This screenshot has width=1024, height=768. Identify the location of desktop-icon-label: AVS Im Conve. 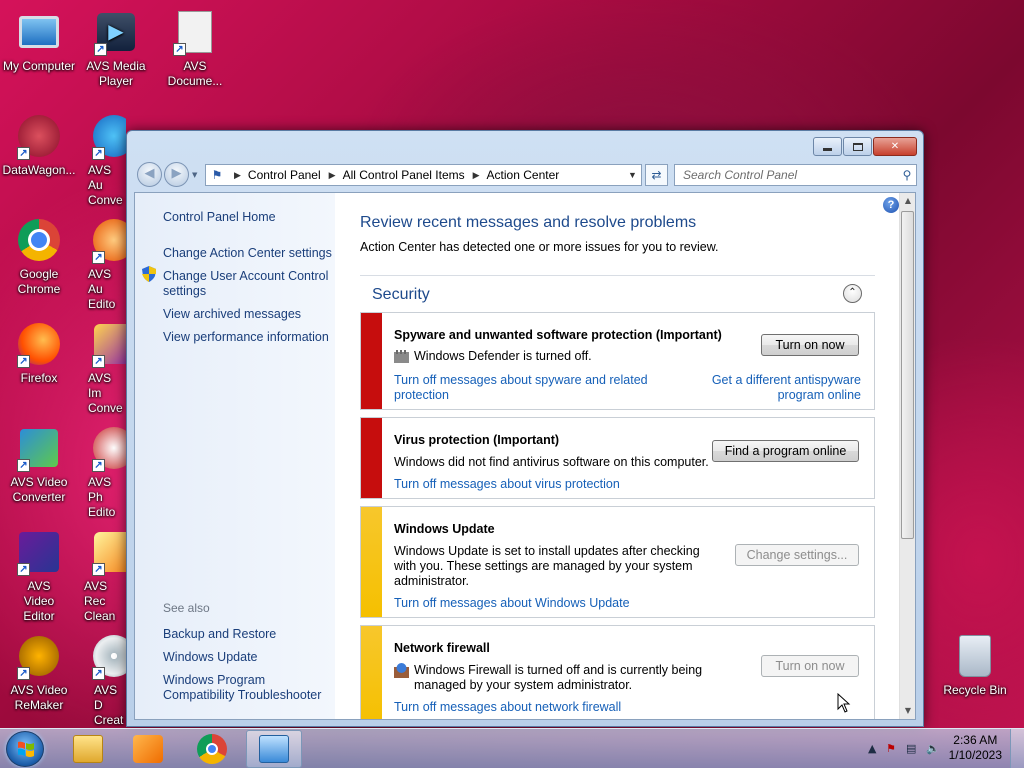
(105, 393).